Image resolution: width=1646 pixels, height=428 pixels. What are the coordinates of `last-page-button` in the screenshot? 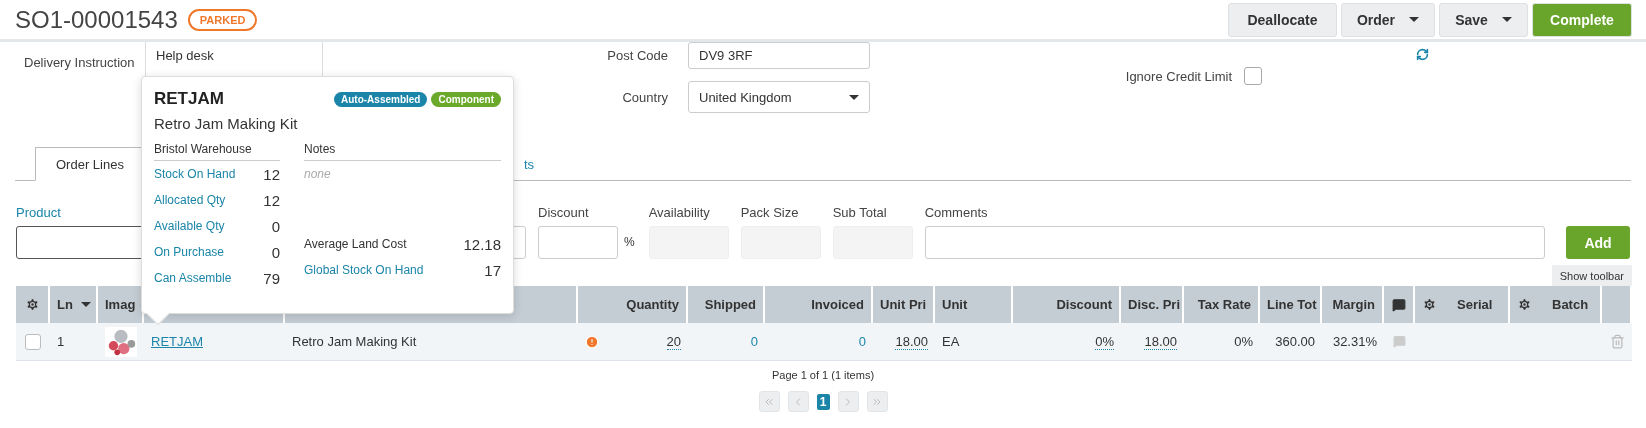 It's located at (877, 401).